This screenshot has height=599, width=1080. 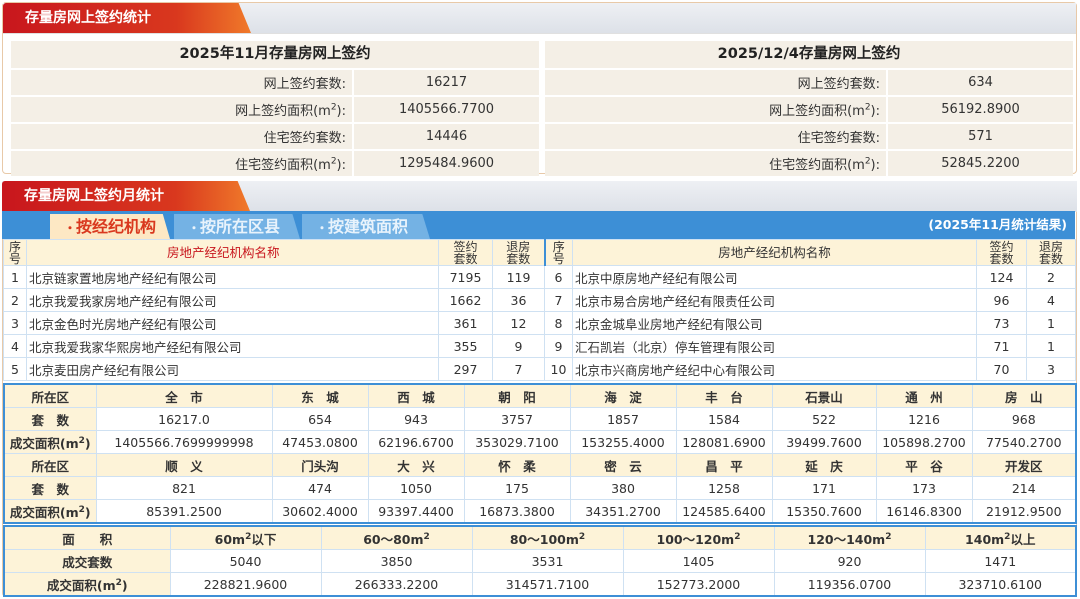 I want to click on agency-name-cell: 北京市易合房地产经纪有限责任公司, so click(x=774, y=300).